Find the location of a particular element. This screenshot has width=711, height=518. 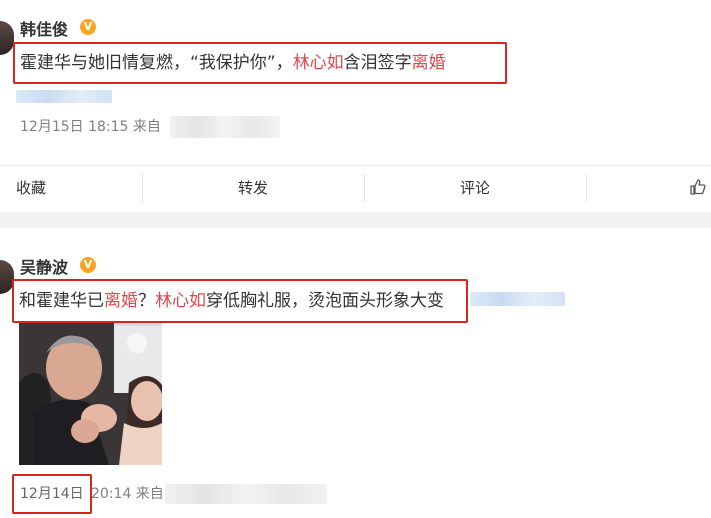

thumbs-up-icon is located at coordinates (698, 187).